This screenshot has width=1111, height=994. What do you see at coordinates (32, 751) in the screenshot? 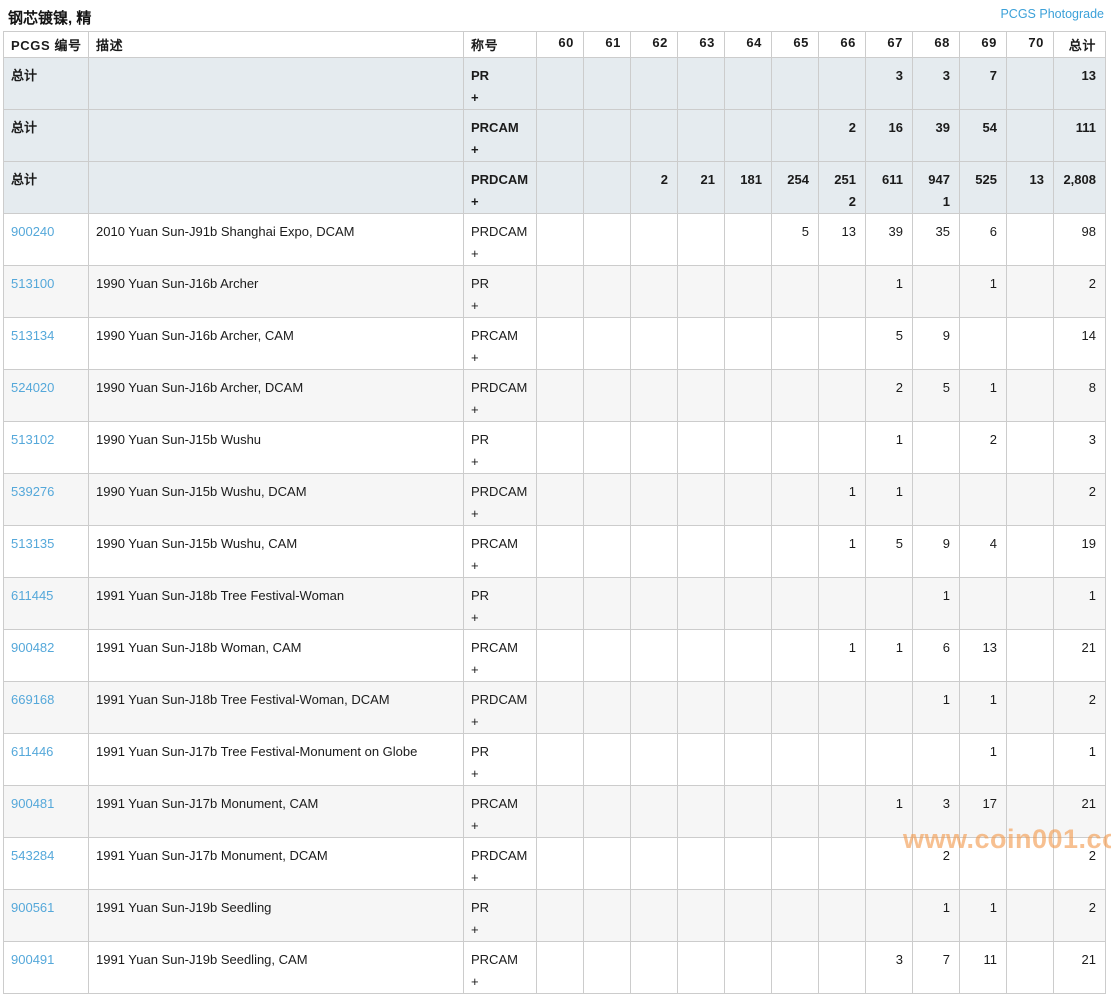
I see `pcgs-number-link: 611446` at bounding box center [32, 751].